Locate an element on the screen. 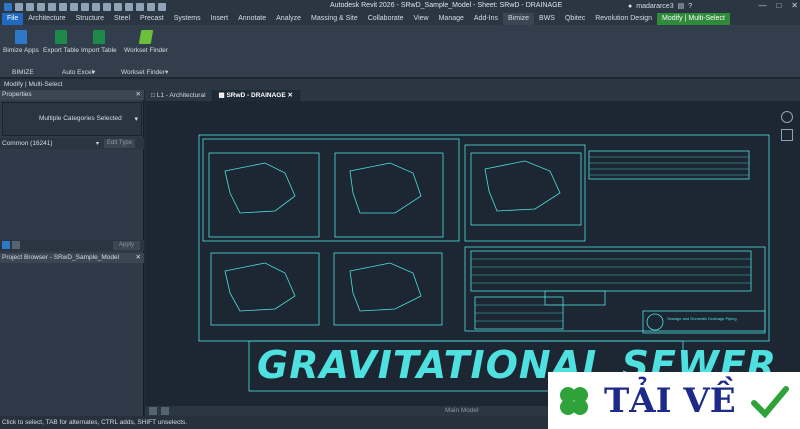 The width and height of the screenshot is (800, 429). properties-sort-icon is located at coordinates (16, 245).